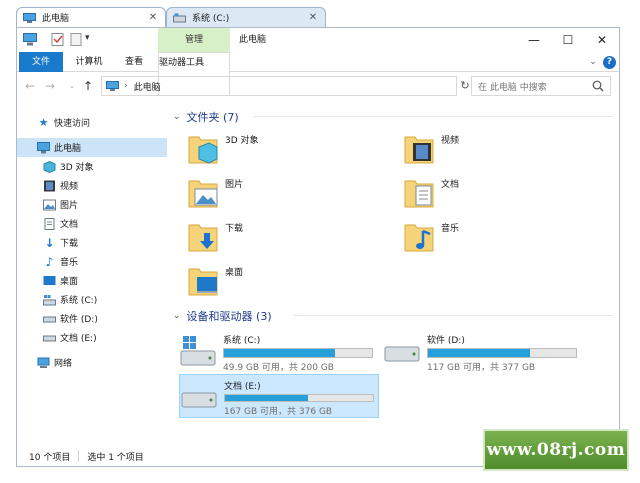 This screenshot has height=483, width=640. Describe the element at coordinates (49, 242) in the screenshot. I see `download-arrow-icon: ↓` at that location.